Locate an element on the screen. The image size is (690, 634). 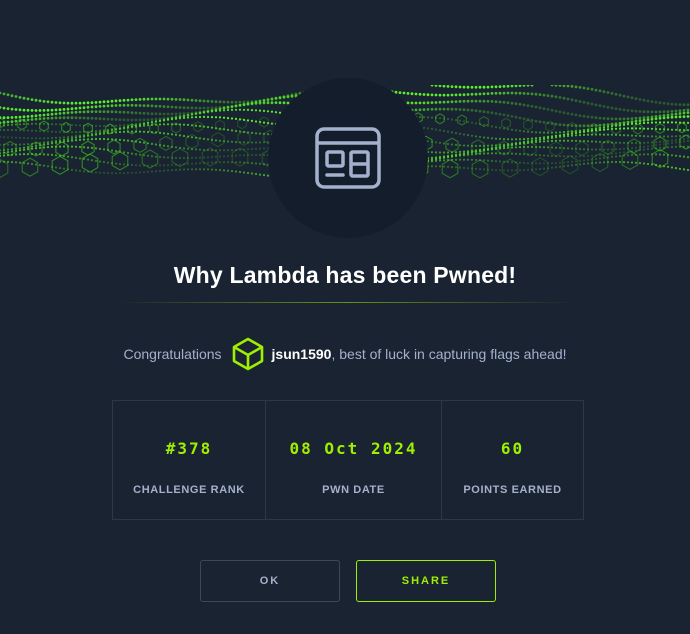
stat-label: POINTS EARNED is located at coordinates (512, 490).